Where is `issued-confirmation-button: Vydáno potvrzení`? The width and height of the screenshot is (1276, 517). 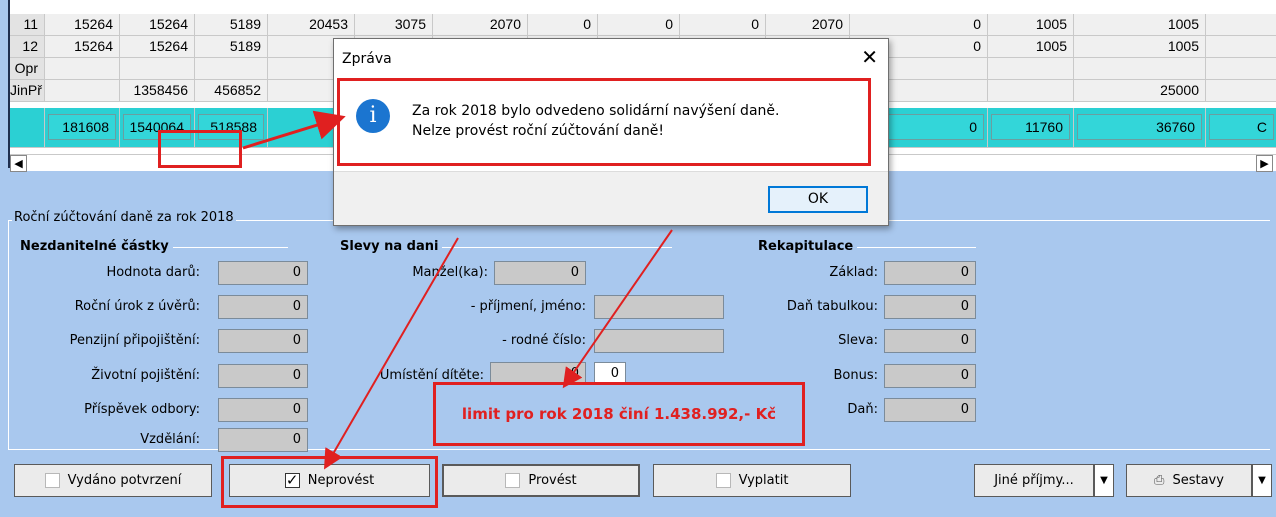
issued-confirmation-button: Vydáno potvrzení is located at coordinates (113, 480).